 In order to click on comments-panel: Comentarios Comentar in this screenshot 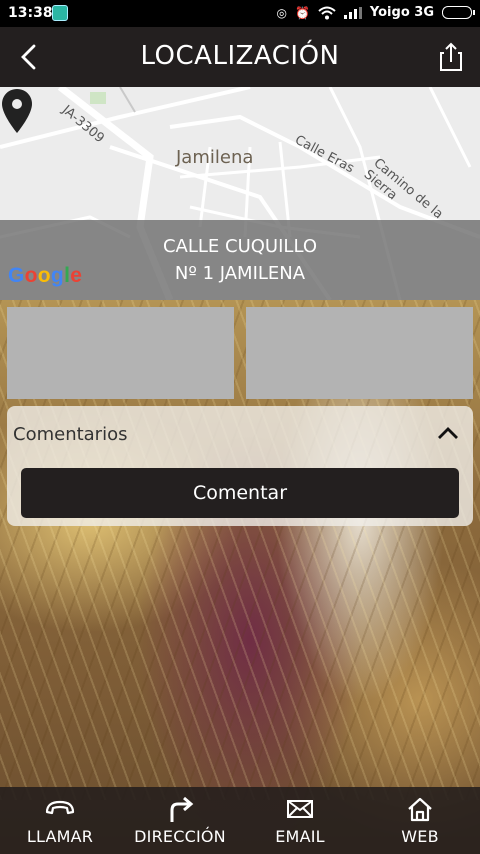, I will do `click(240, 466)`.